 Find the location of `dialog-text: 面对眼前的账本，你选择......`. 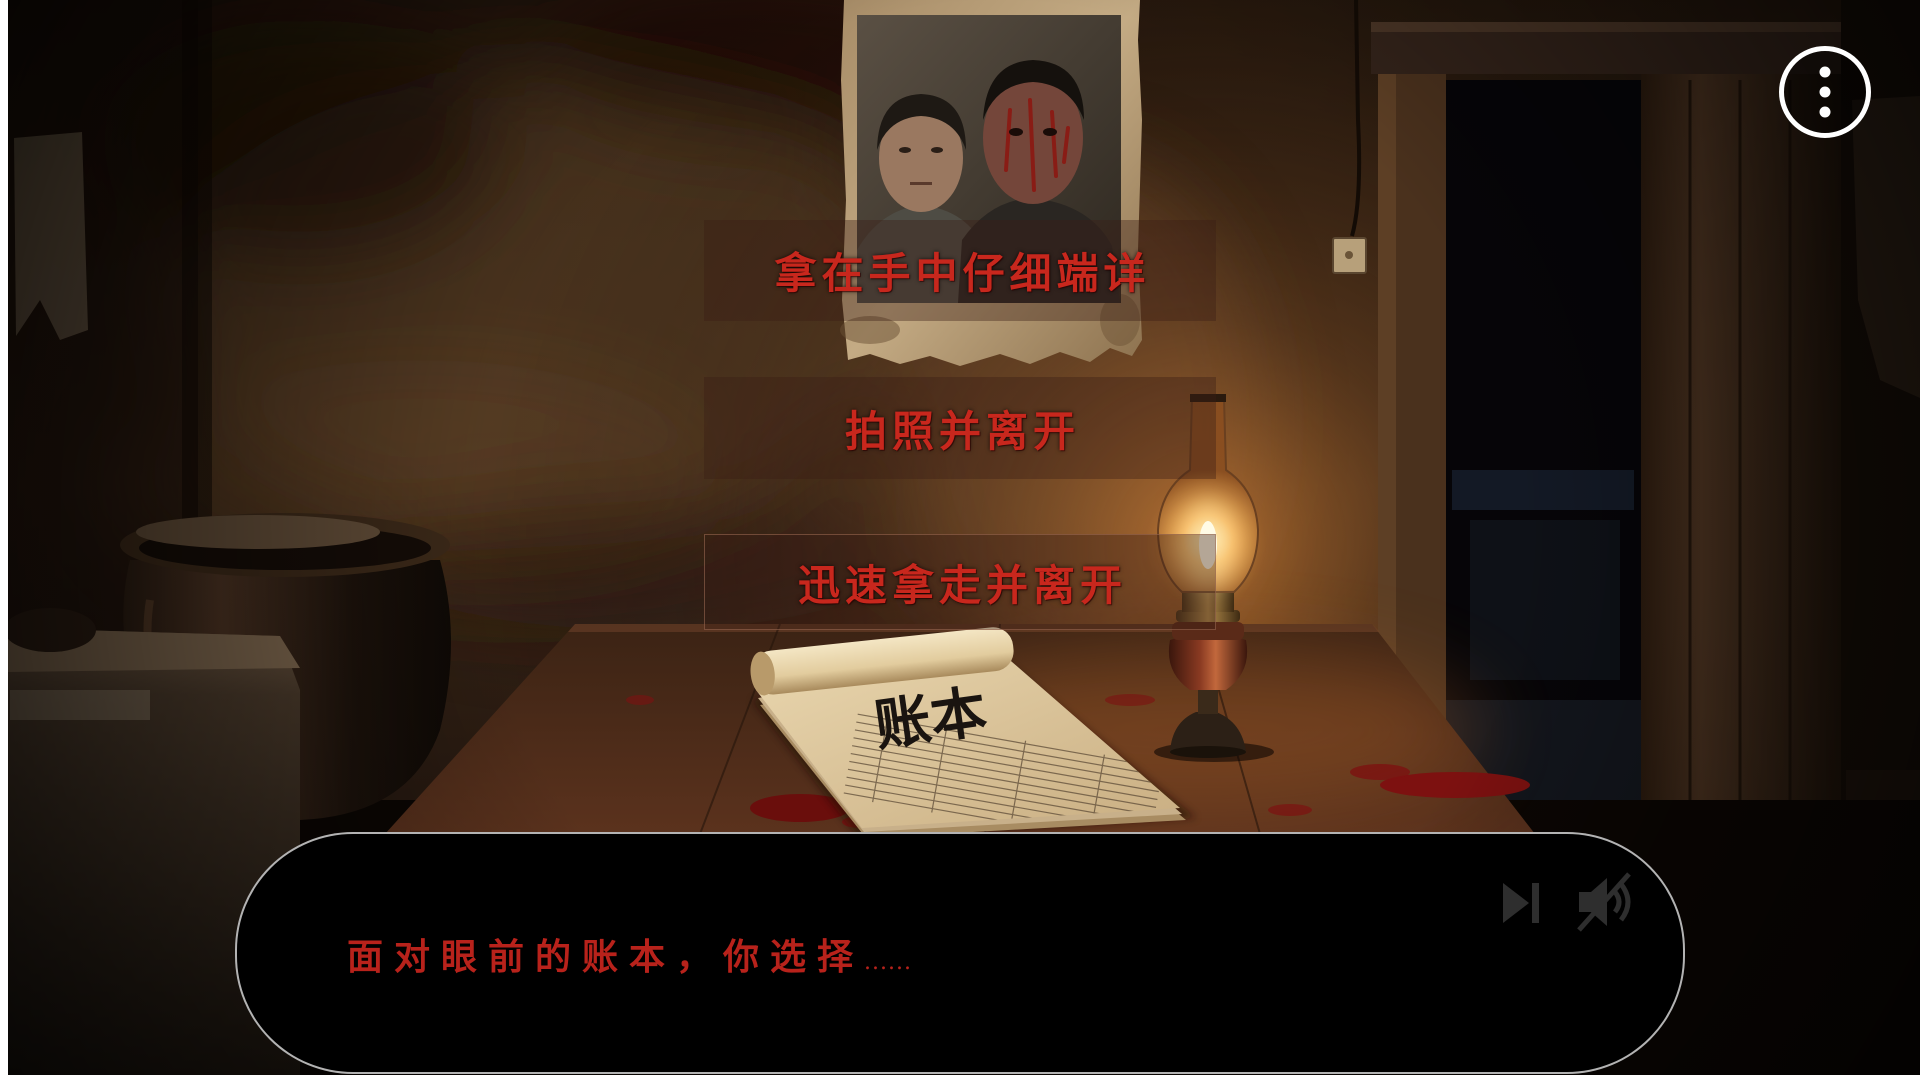

dialog-text: 面对眼前的账本，你选择...... is located at coordinates (629, 954).